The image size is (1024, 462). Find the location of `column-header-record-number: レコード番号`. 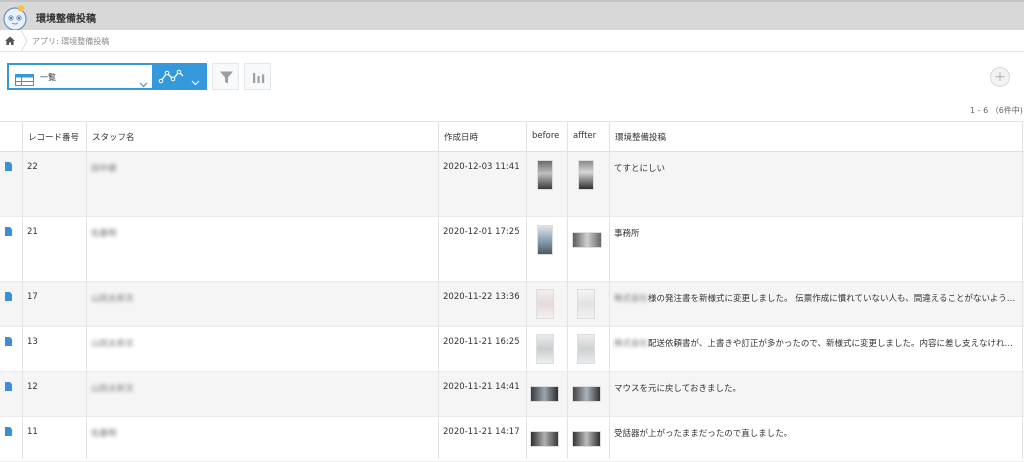

column-header-record-number: レコード番号 is located at coordinates (54, 136).